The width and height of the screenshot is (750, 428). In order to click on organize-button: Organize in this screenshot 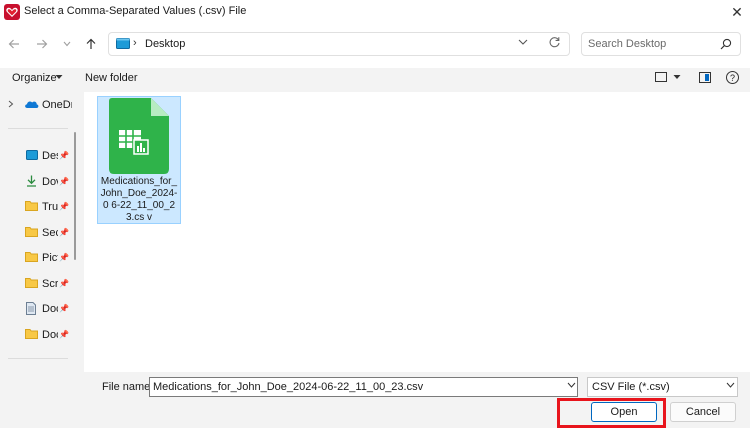, I will do `click(34, 78)`.